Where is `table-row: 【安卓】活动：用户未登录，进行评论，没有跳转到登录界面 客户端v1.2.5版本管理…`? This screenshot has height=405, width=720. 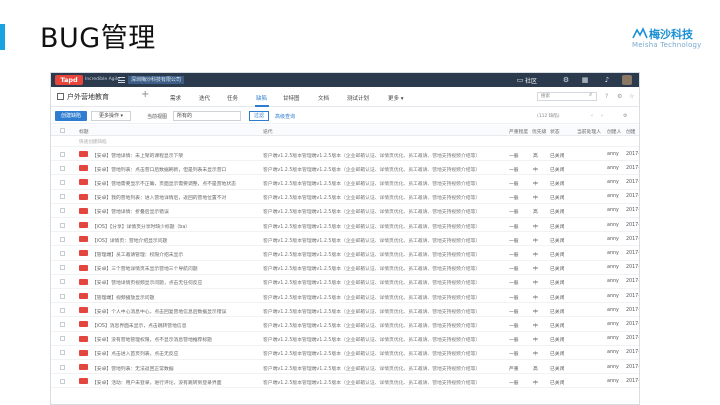
table-row: 【安卓】活动：用户未登录，进行评论，没有跳转到登录界面 客户端v1.2.5版本管理… is located at coordinates (345, 381).